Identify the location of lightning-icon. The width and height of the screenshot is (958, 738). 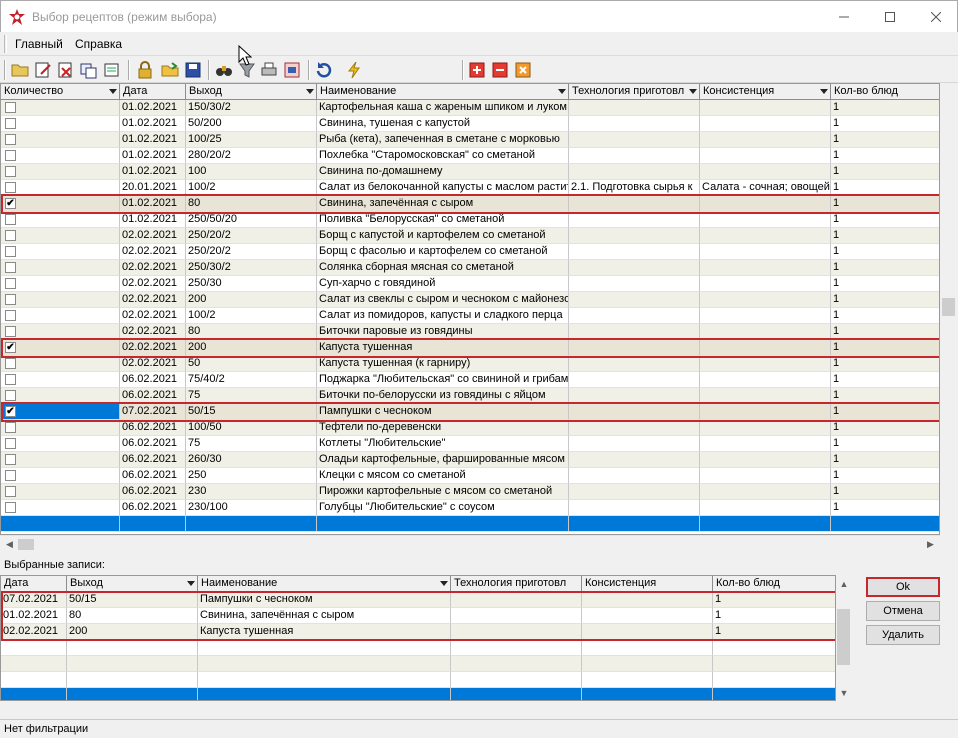
(354, 70).